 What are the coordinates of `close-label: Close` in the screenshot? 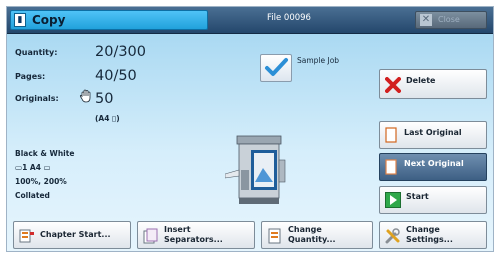 It's located at (449, 19).